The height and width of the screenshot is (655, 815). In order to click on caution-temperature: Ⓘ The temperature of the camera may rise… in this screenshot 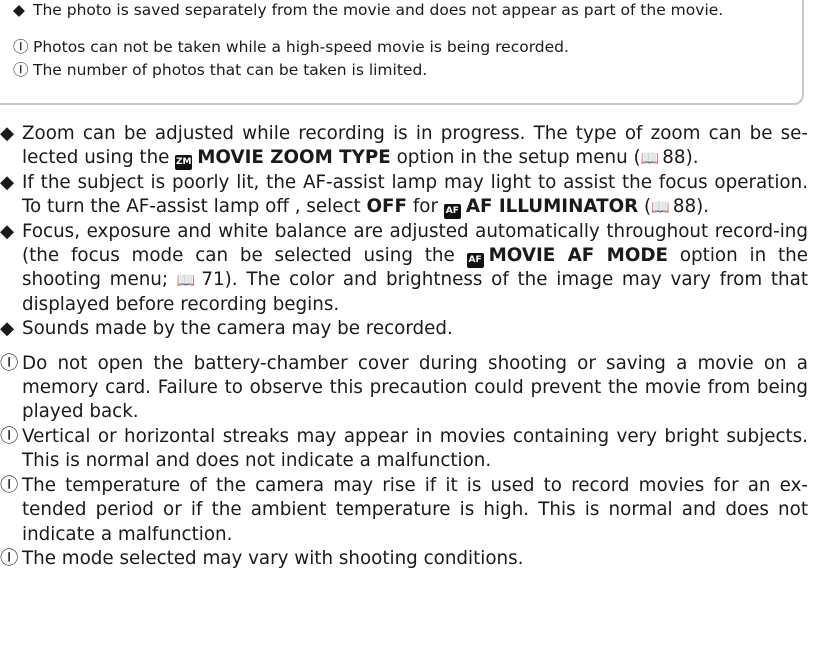, I will do `click(404, 509)`.